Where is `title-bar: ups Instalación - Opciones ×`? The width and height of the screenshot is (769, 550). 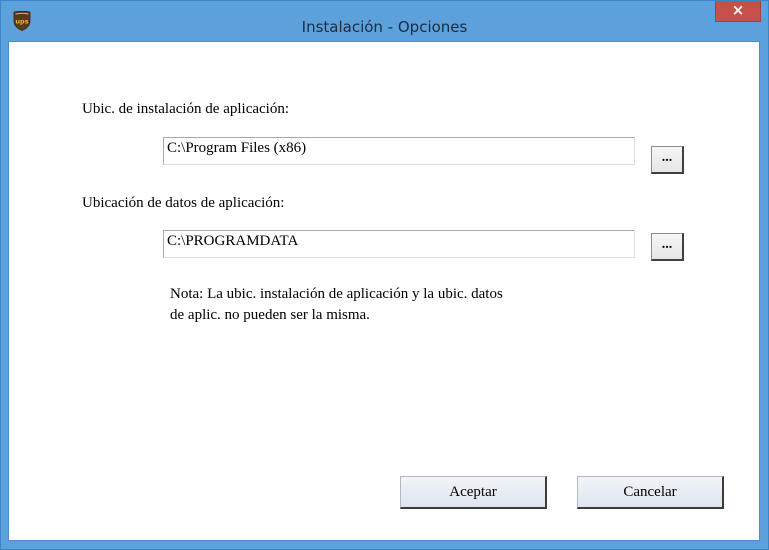 title-bar: ups Instalación - Opciones × is located at coordinates (384, 21).